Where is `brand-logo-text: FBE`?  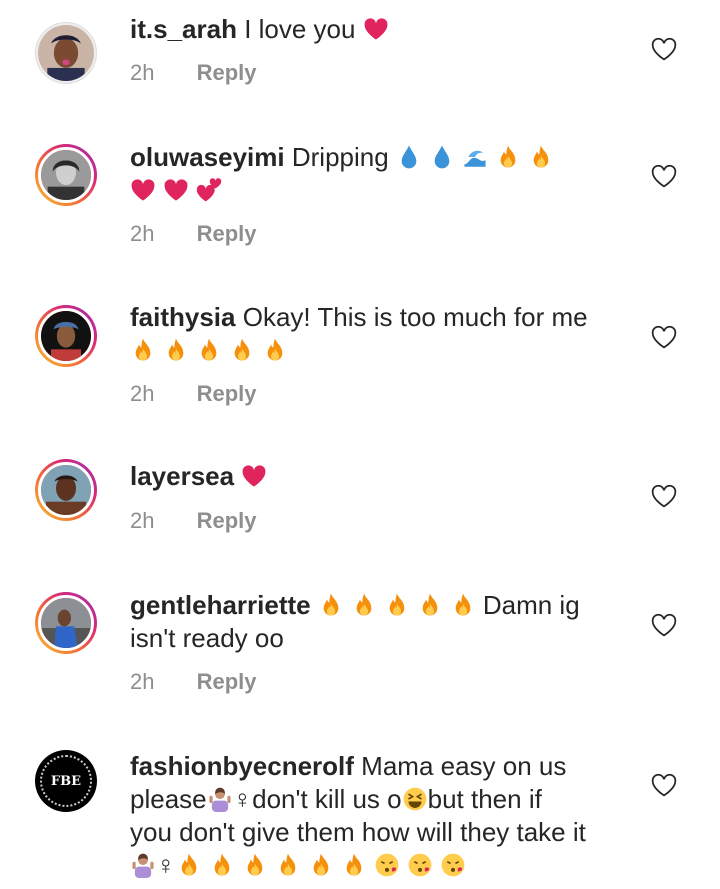
brand-logo-text: FBE is located at coordinates (66, 781).